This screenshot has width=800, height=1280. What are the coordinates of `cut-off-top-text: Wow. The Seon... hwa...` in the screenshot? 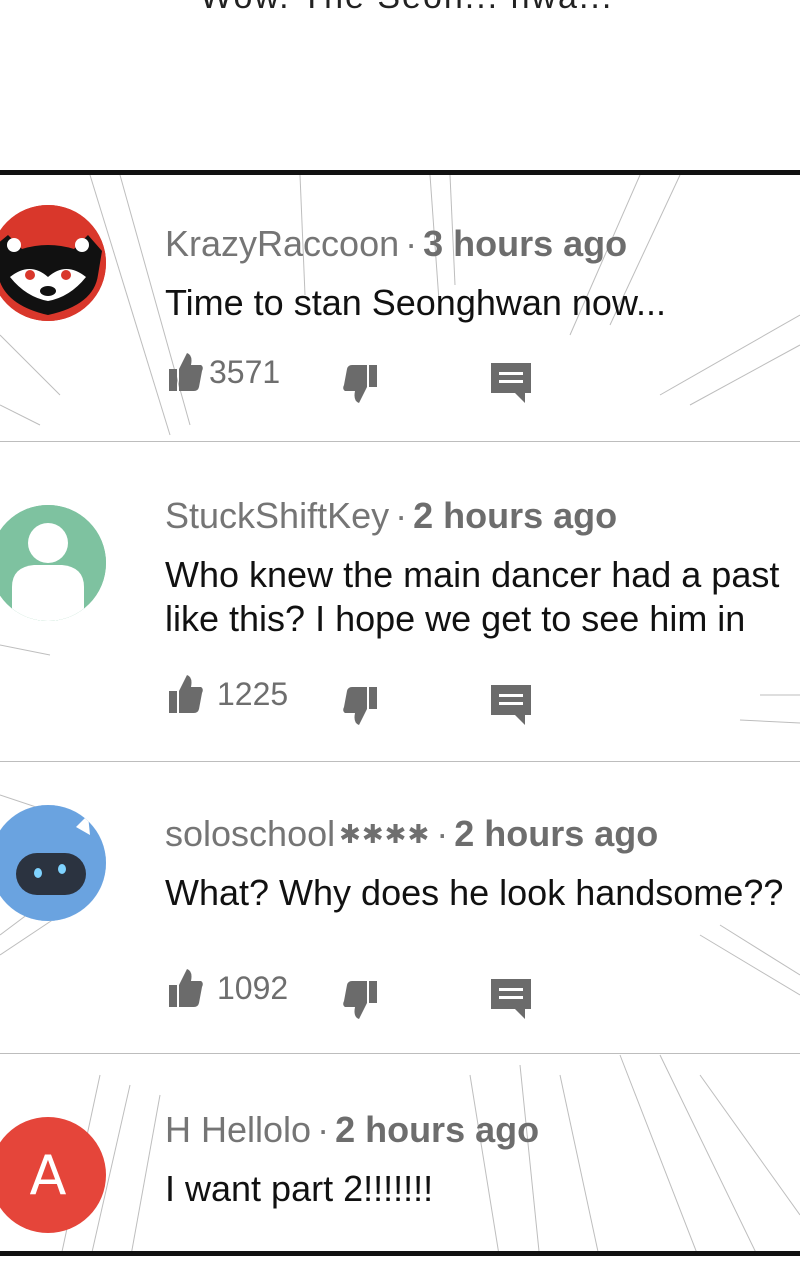 It's located at (406, 8).